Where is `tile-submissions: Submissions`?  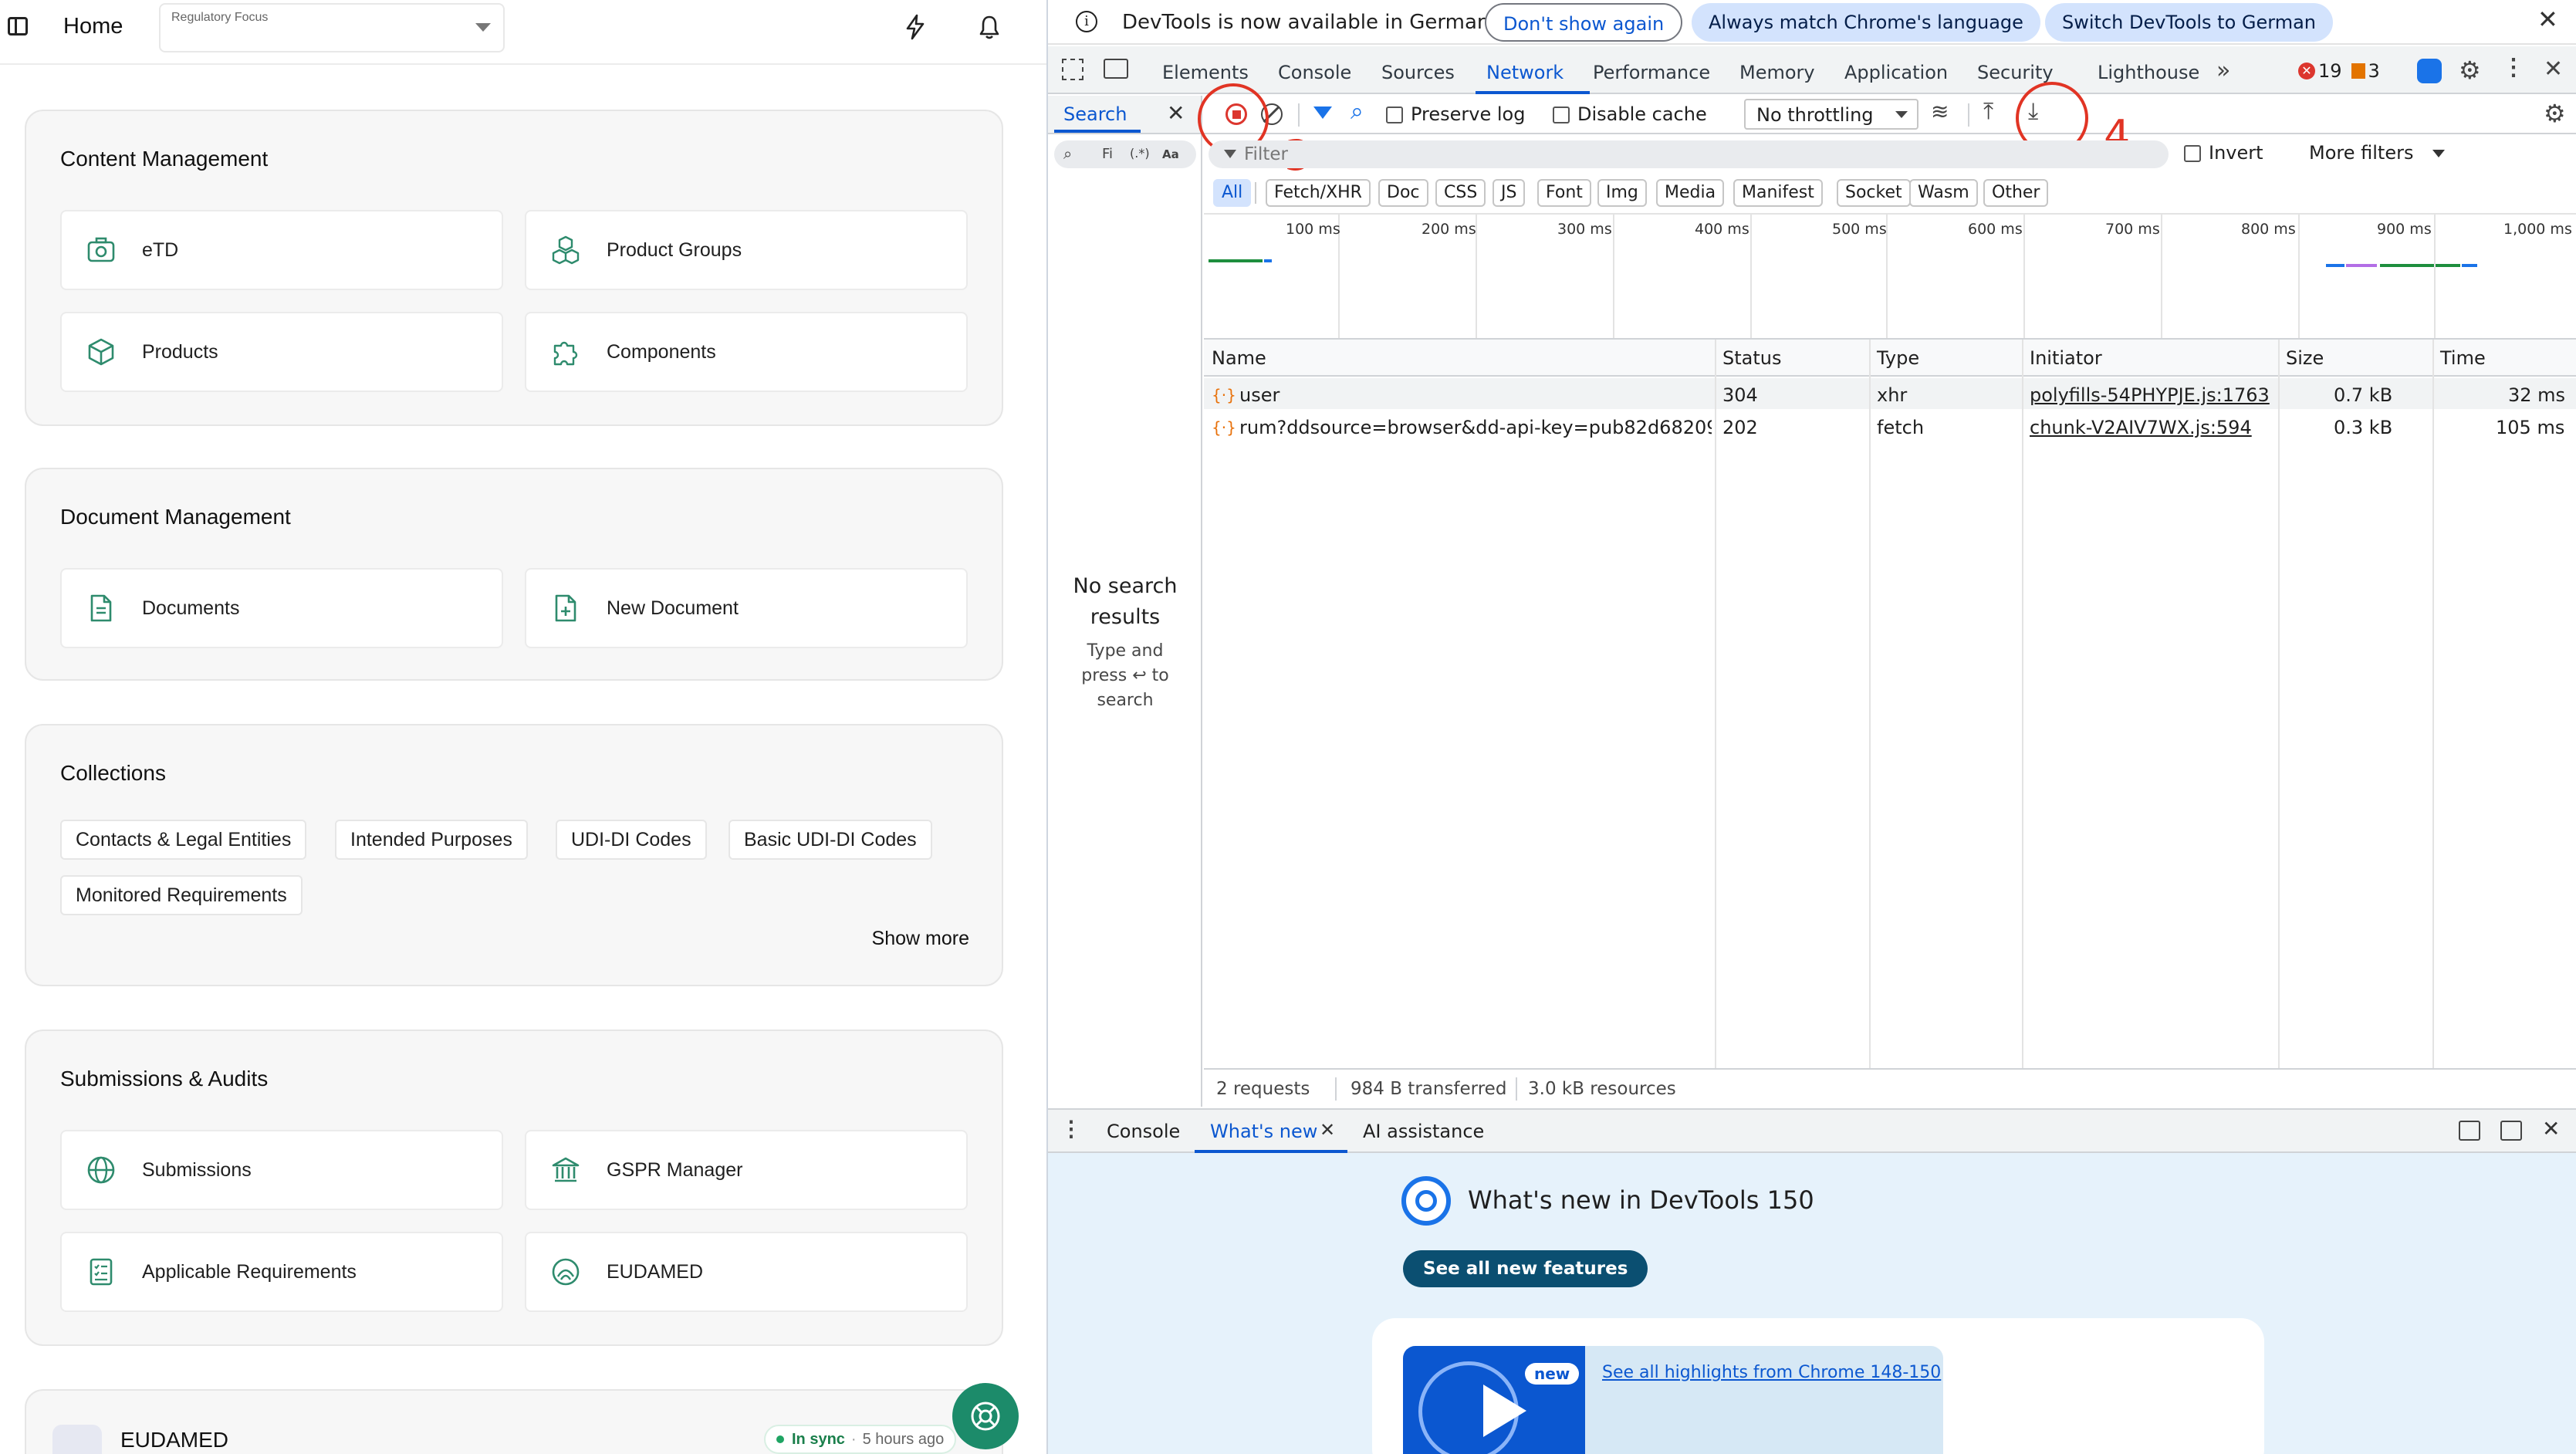
tile-submissions: Submissions is located at coordinates (281, 1170).